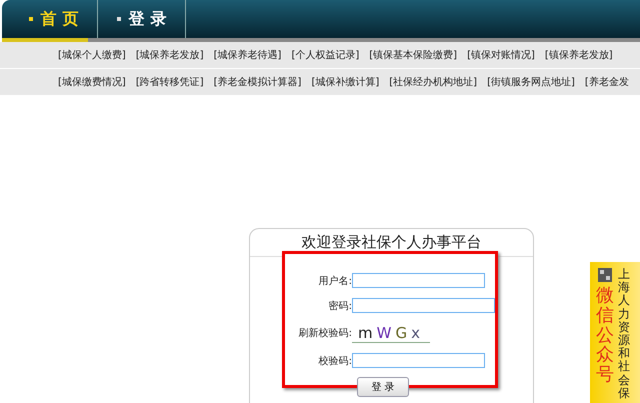  Describe the element at coordinates (345, 82) in the screenshot. I see `nav-link: [城保补缴计算]` at that location.